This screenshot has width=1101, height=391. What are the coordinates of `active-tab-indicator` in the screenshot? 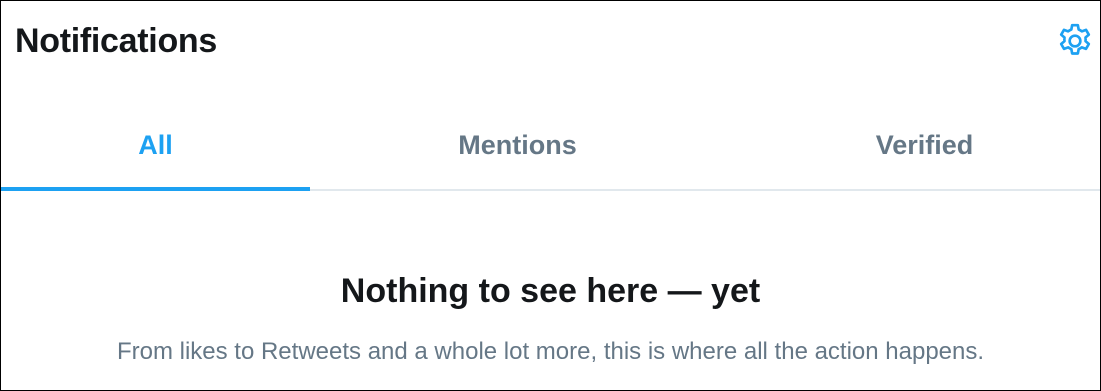 It's located at (155, 189).